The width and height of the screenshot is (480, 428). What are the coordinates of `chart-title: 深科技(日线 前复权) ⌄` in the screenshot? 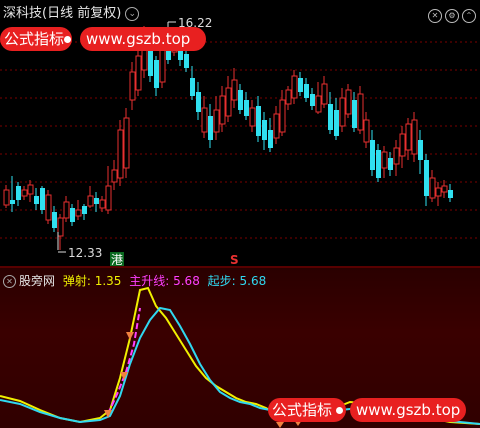 It's located at (71, 11).